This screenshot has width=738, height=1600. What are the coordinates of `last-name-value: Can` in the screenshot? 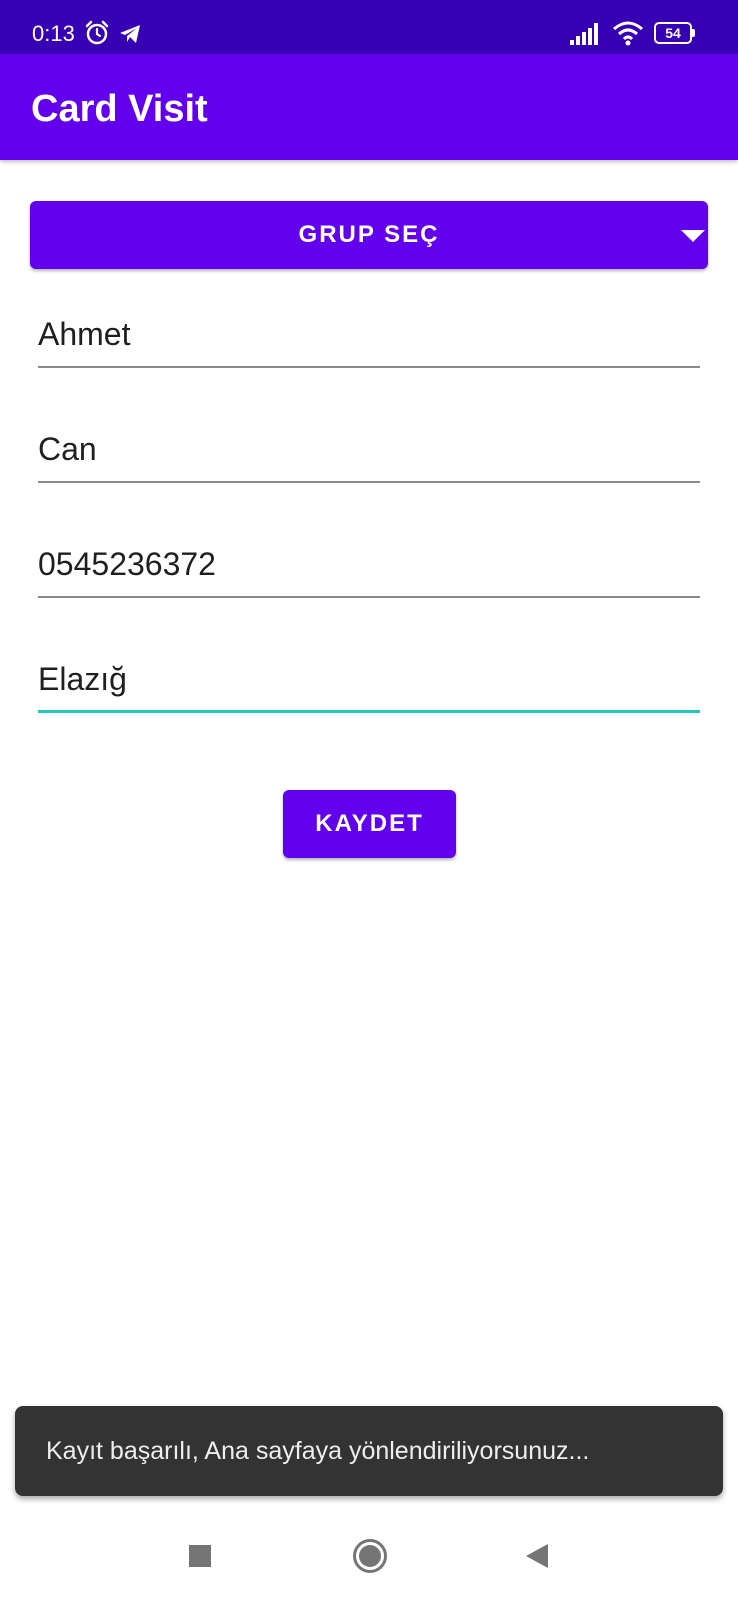 It's located at (67, 449).